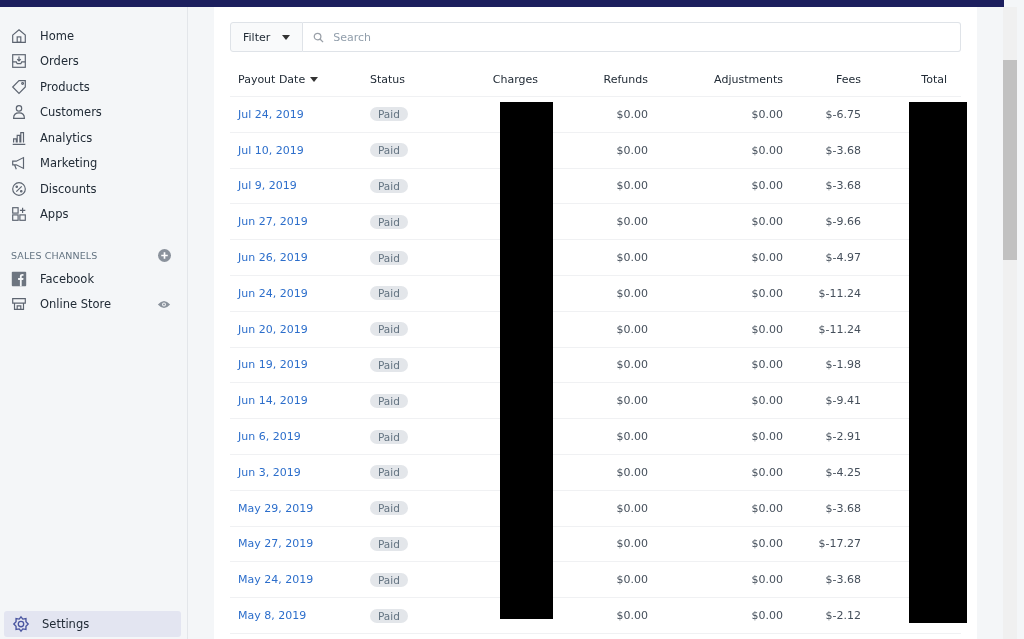  What do you see at coordinates (273, 329) in the screenshot?
I see `payout-date-link: Jun 20, 2019` at bounding box center [273, 329].